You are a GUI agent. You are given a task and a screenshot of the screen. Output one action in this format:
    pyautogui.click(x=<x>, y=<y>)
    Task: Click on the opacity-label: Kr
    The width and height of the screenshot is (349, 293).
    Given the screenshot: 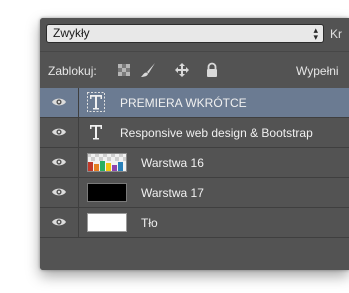 What is the action you would take?
    pyautogui.click(x=336, y=34)
    